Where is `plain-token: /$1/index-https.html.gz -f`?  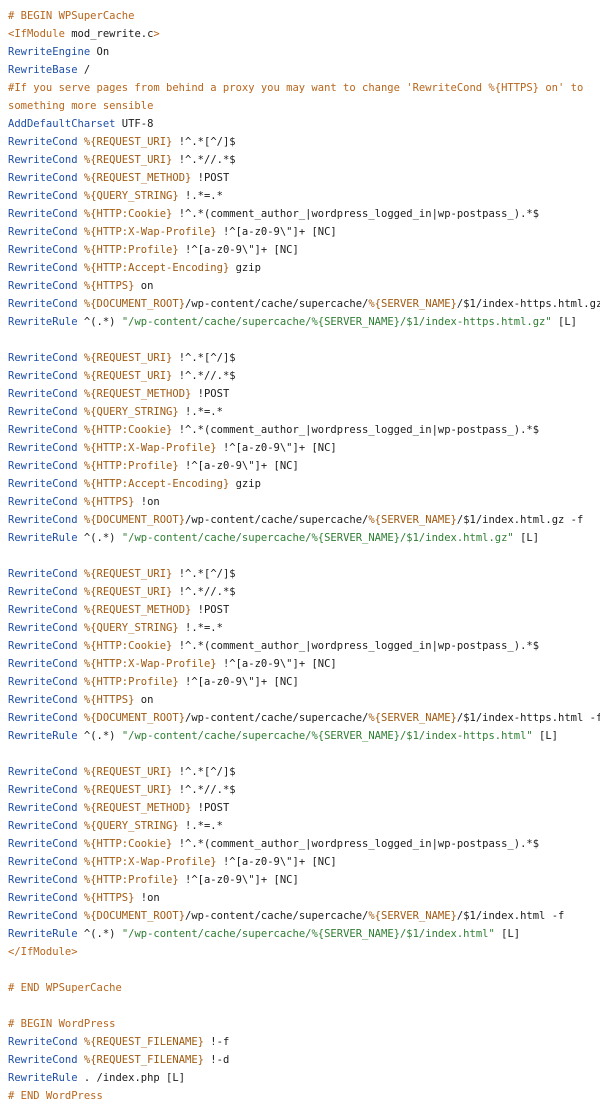
plain-token: /$1/index-https.html.gz -f is located at coordinates (528, 304).